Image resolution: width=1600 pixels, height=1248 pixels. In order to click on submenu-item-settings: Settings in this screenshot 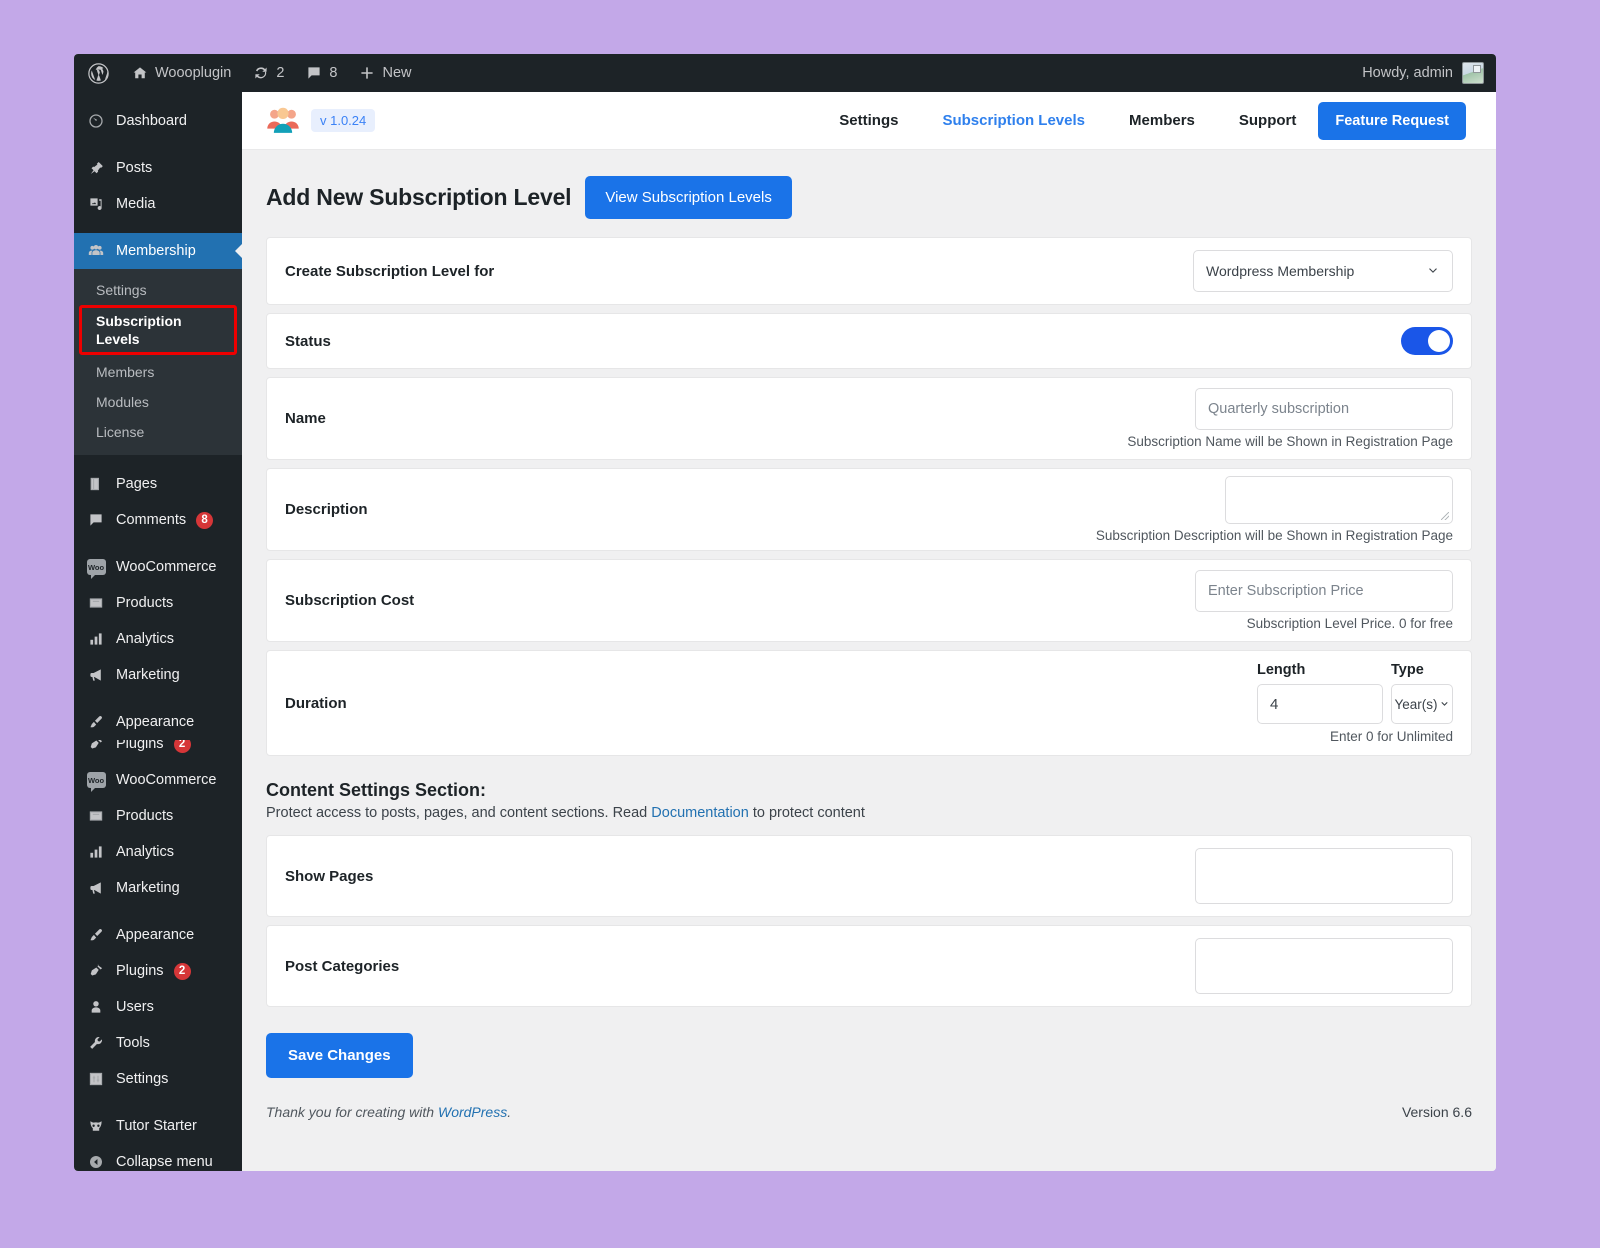, I will do `click(158, 290)`.